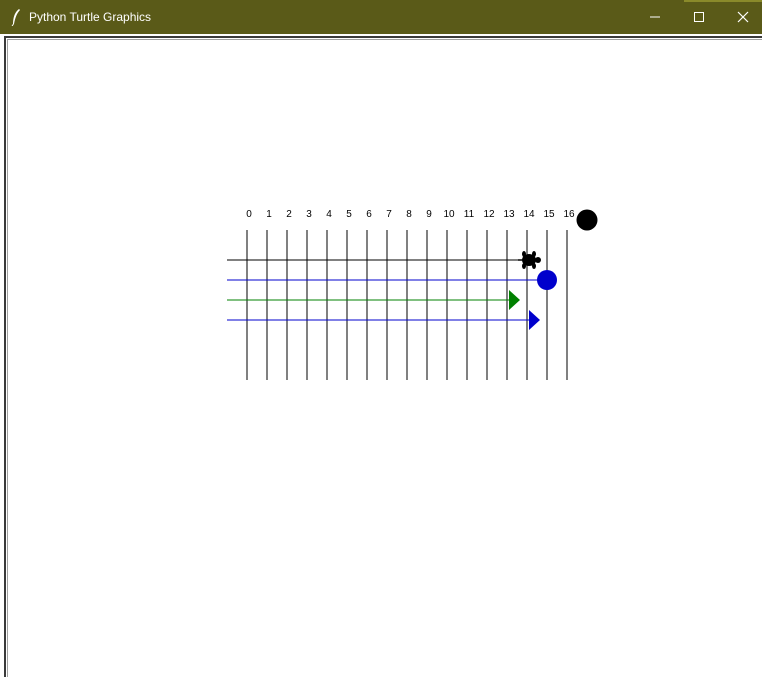 The width and height of the screenshot is (762, 677). What do you see at coordinates (329, 214) in the screenshot?
I see `column-label-4: 4` at bounding box center [329, 214].